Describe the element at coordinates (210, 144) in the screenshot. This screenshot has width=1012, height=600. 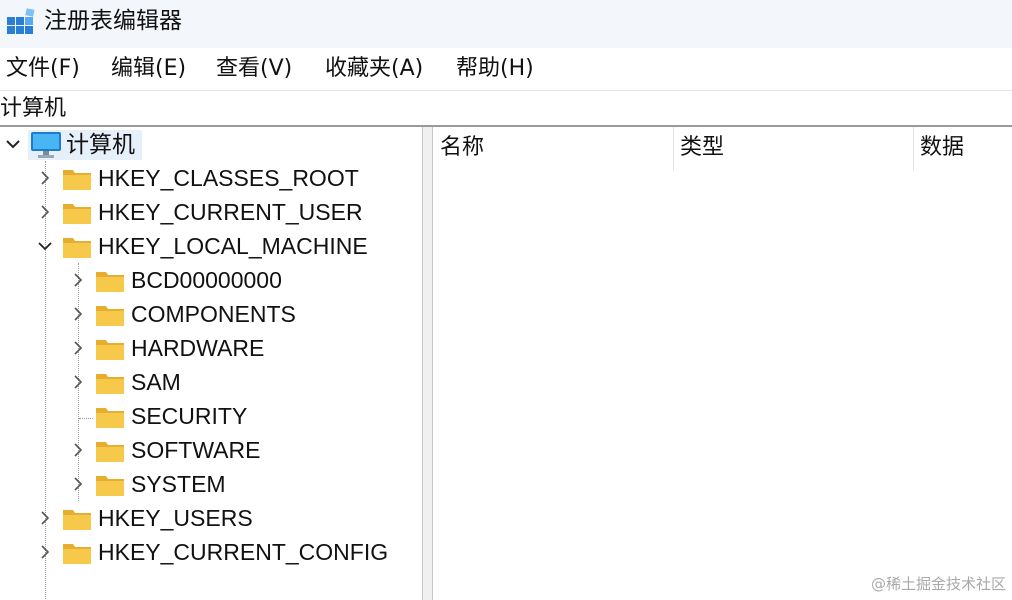
I see `tree-item-computer: 计算机` at that location.